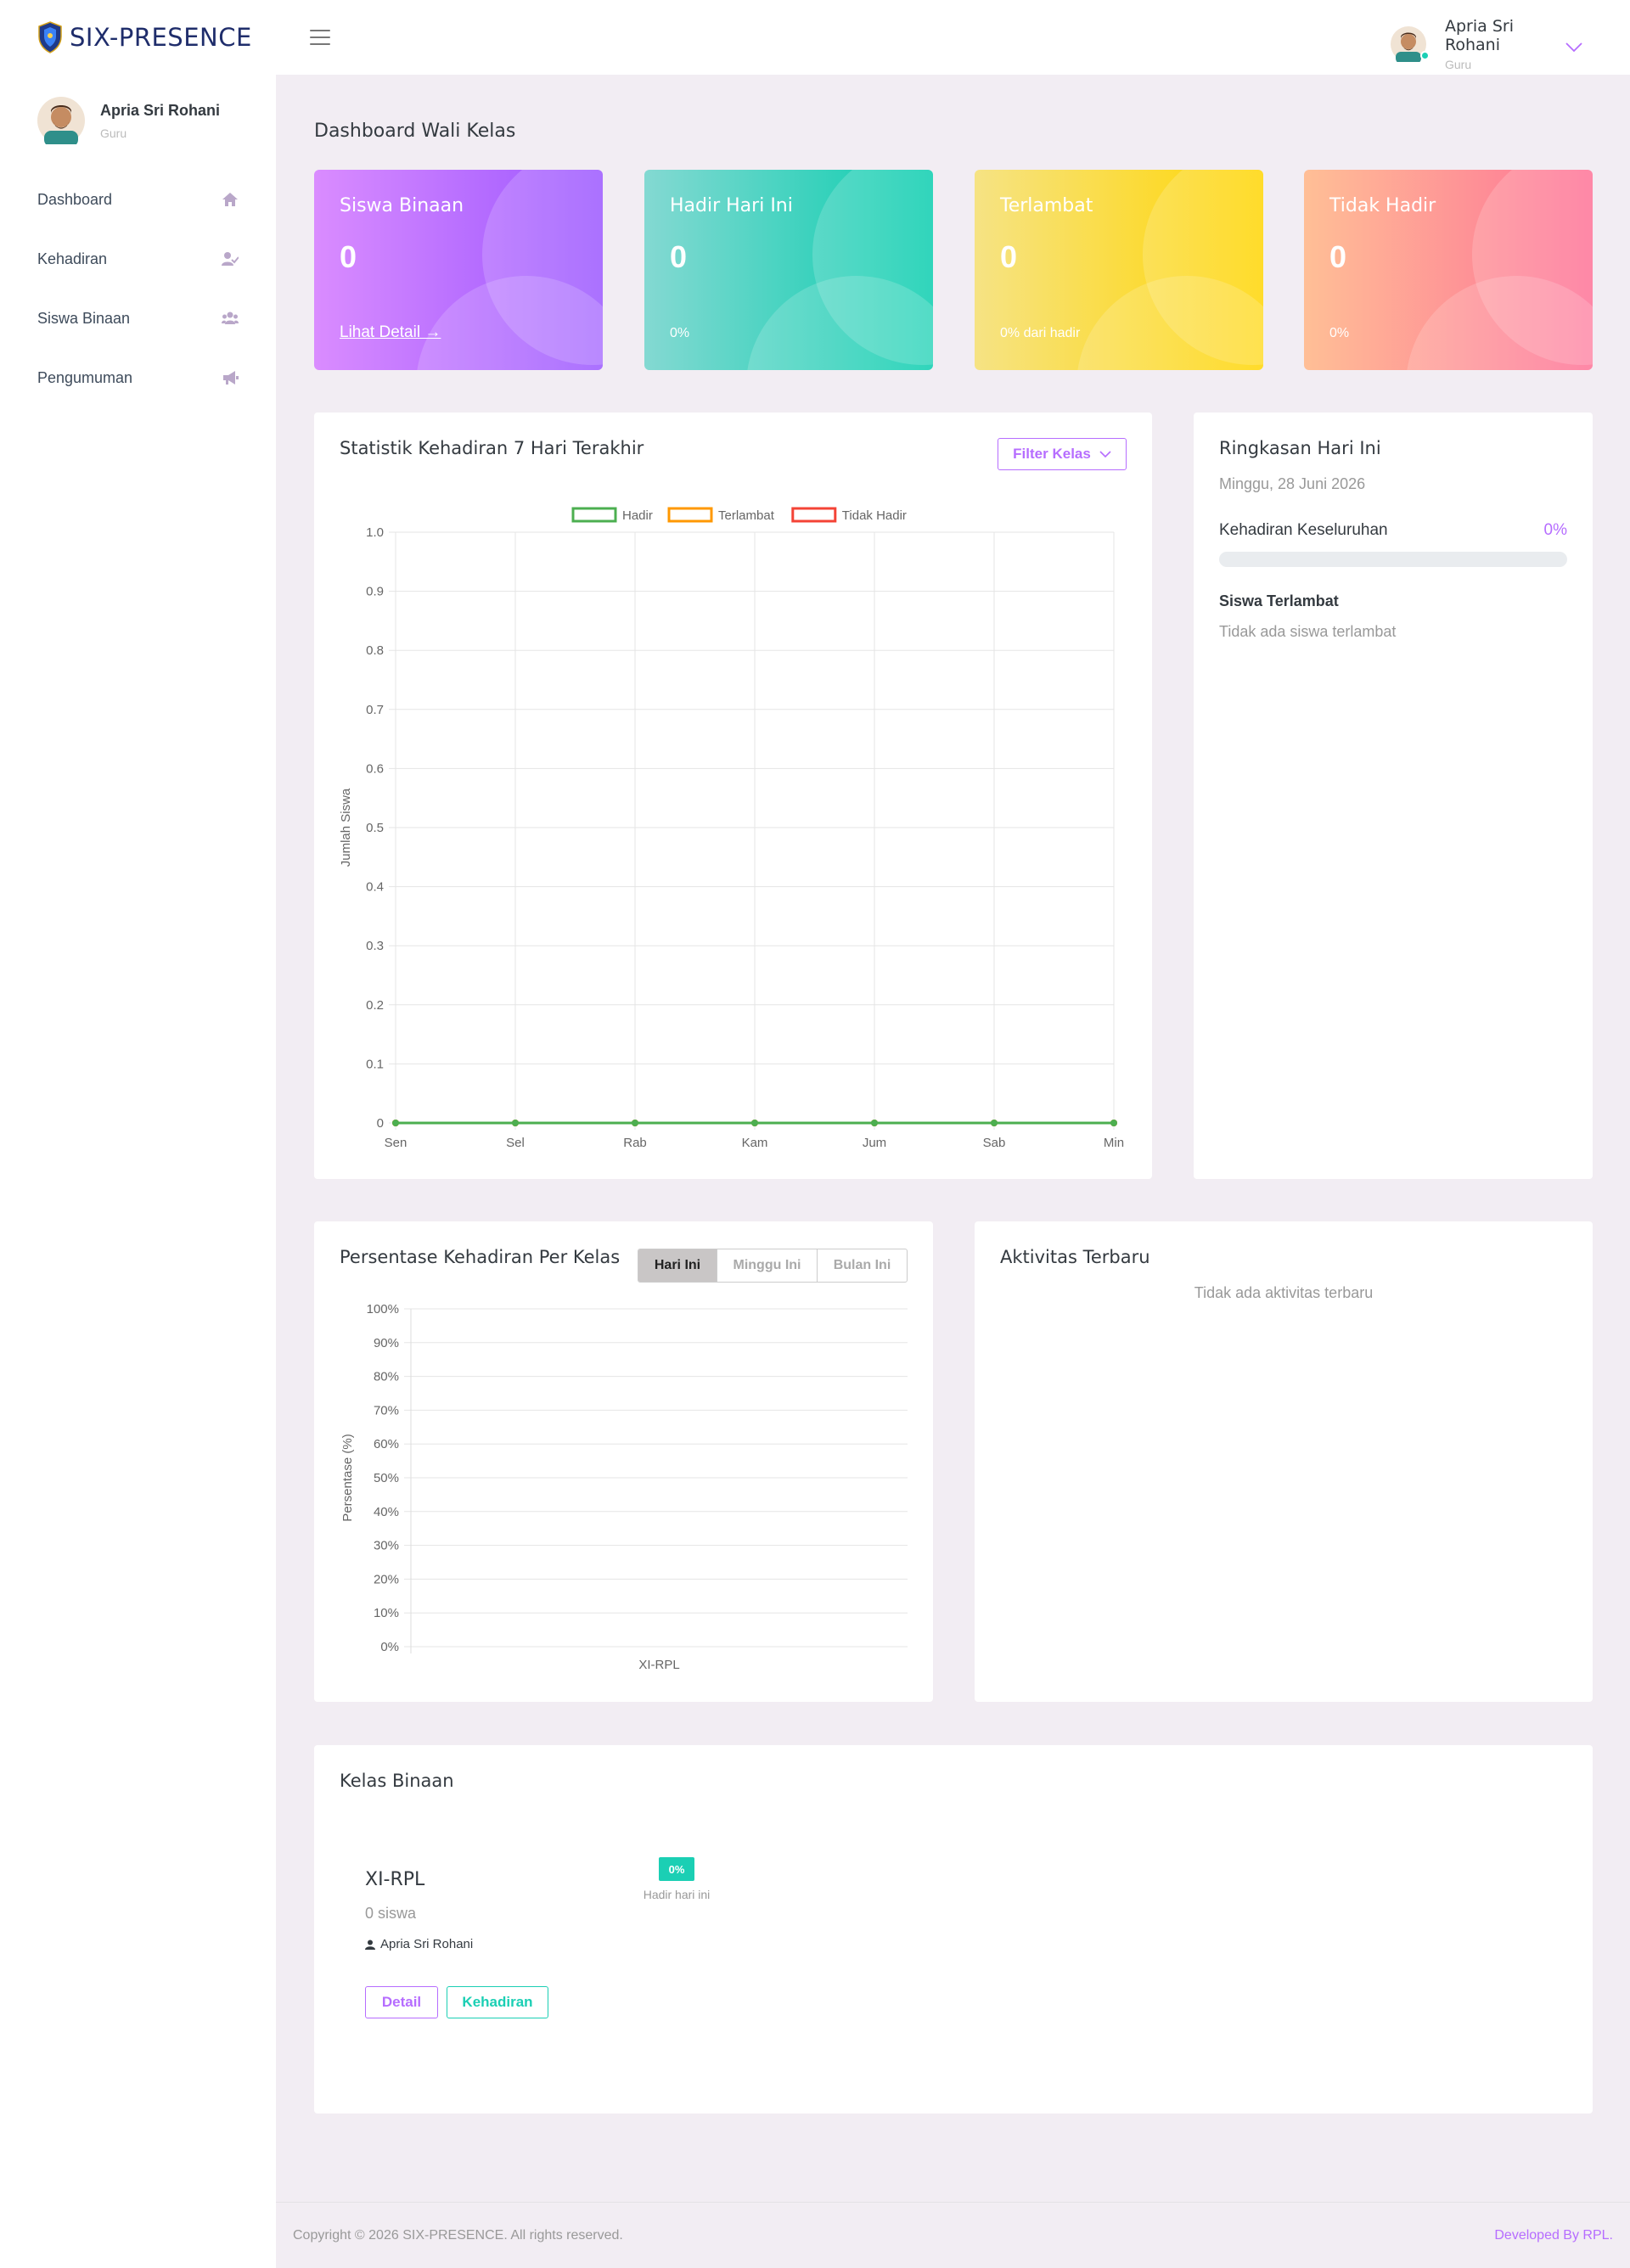  What do you see at coordinates (387, 1410) in the screenshot?
I see `y-tick-label: 70%` at bounding box center [387, 1410].